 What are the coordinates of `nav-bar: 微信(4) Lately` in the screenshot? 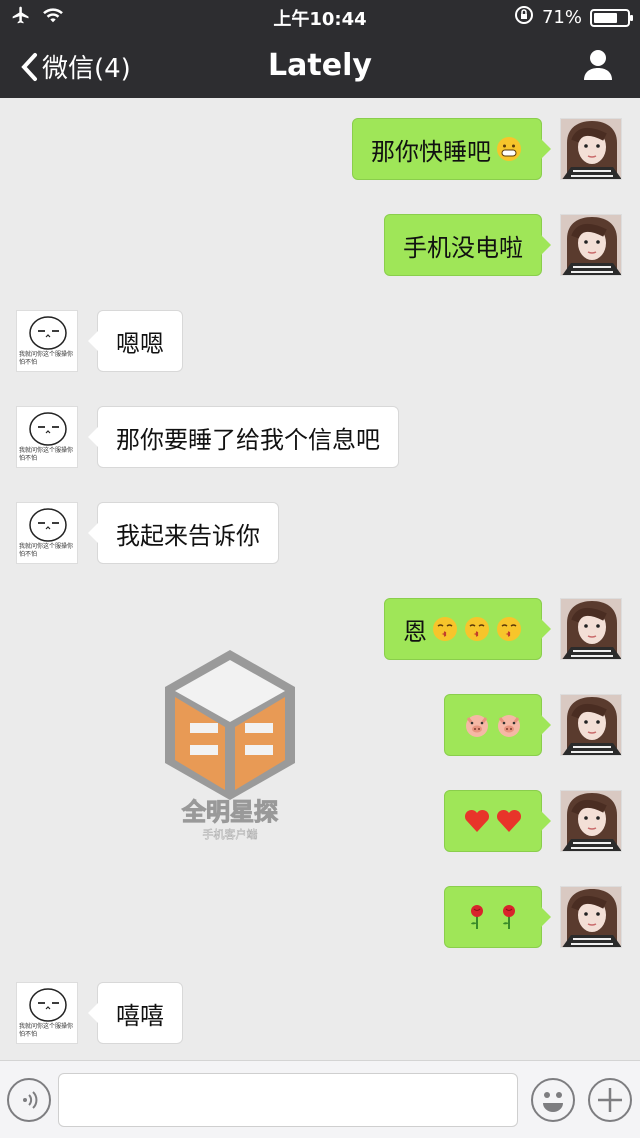 It's located at (320, 66).